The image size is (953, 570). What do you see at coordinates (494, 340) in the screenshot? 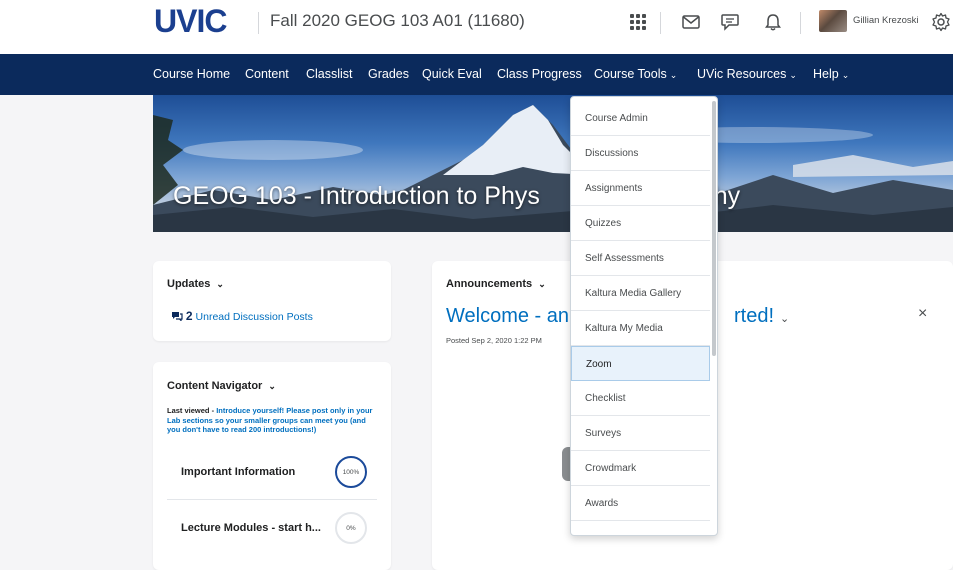
I see `posted-date: Posted Sep 2, 2020 1:22 PM` at bounding box center [494, 340].